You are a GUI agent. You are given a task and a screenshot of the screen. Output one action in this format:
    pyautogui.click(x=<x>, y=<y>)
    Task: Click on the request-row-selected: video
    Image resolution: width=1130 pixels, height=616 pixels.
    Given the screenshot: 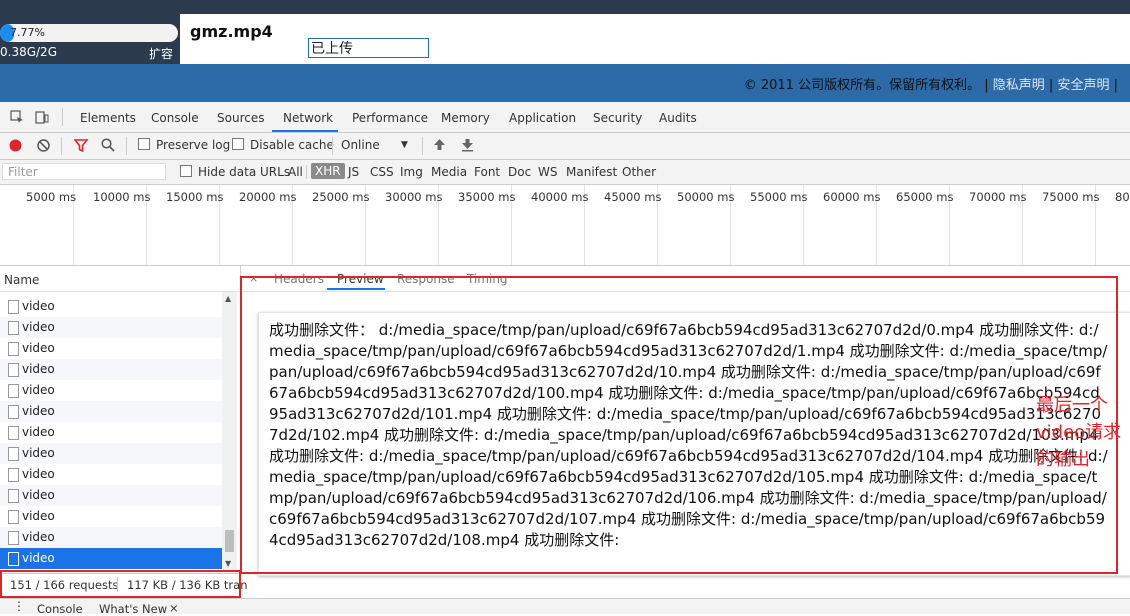 What is the action you would take?
    pyautogui.click(x=111, y=558)
    